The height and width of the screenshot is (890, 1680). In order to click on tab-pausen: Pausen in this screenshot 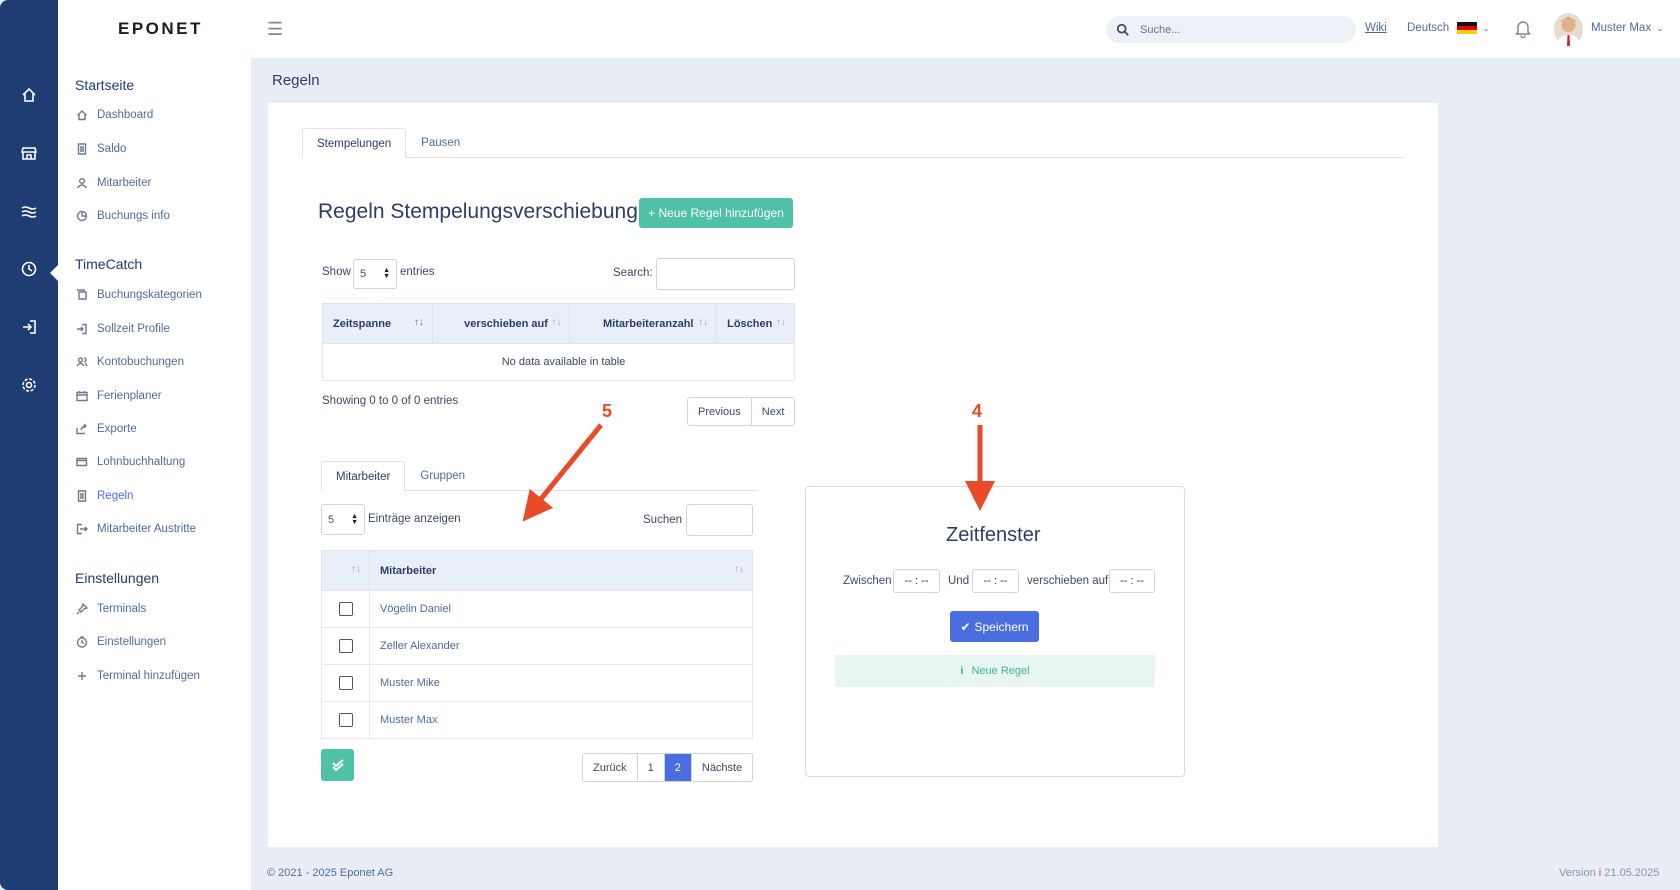, I will do `click(440, 142)`.